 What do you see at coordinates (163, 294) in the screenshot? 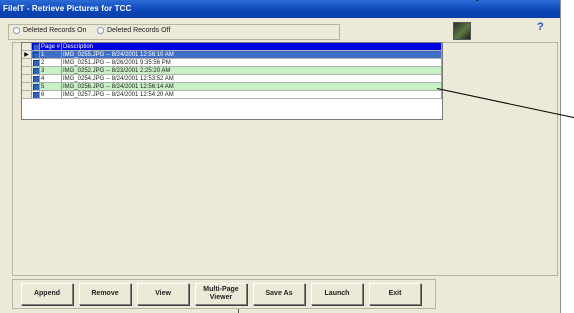
I see `view-button: View` at bounding box center [163, 294].